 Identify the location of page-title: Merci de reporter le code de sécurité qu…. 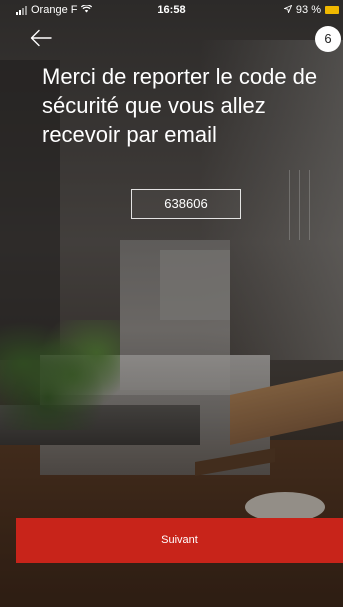
(180, 105).